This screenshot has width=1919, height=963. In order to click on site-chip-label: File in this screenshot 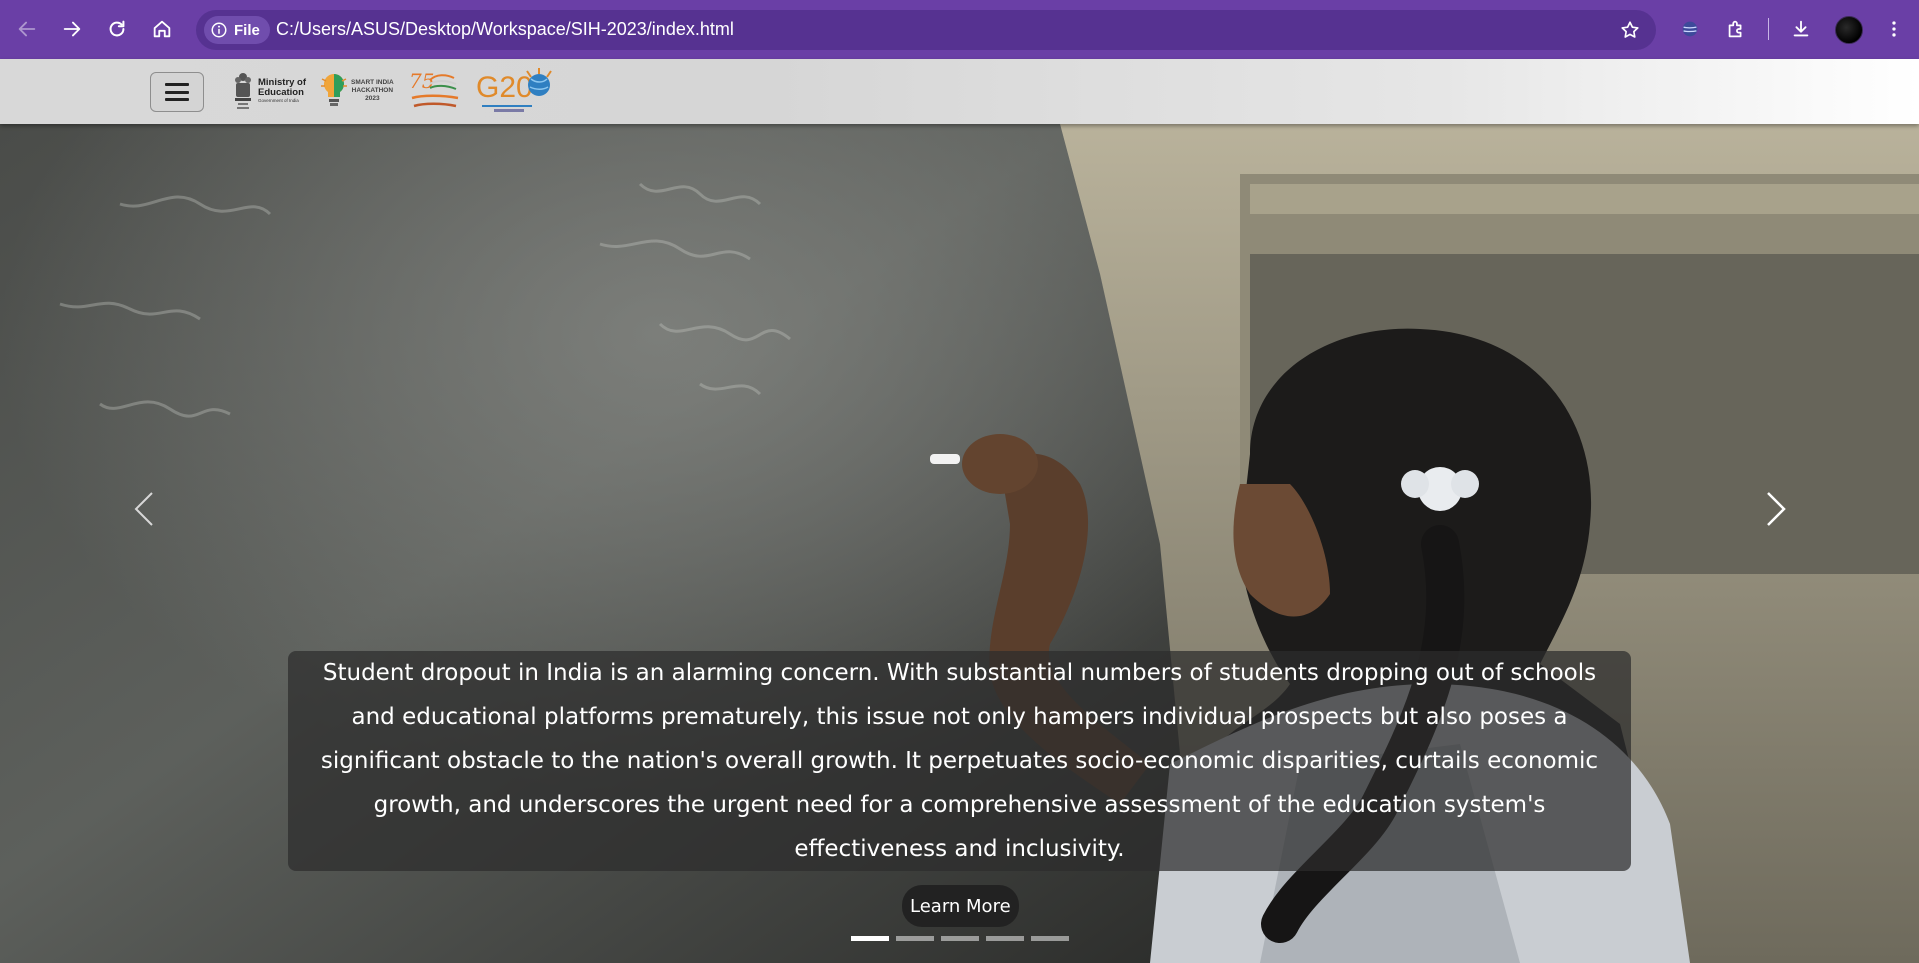, I will do `click(247, 30)`.